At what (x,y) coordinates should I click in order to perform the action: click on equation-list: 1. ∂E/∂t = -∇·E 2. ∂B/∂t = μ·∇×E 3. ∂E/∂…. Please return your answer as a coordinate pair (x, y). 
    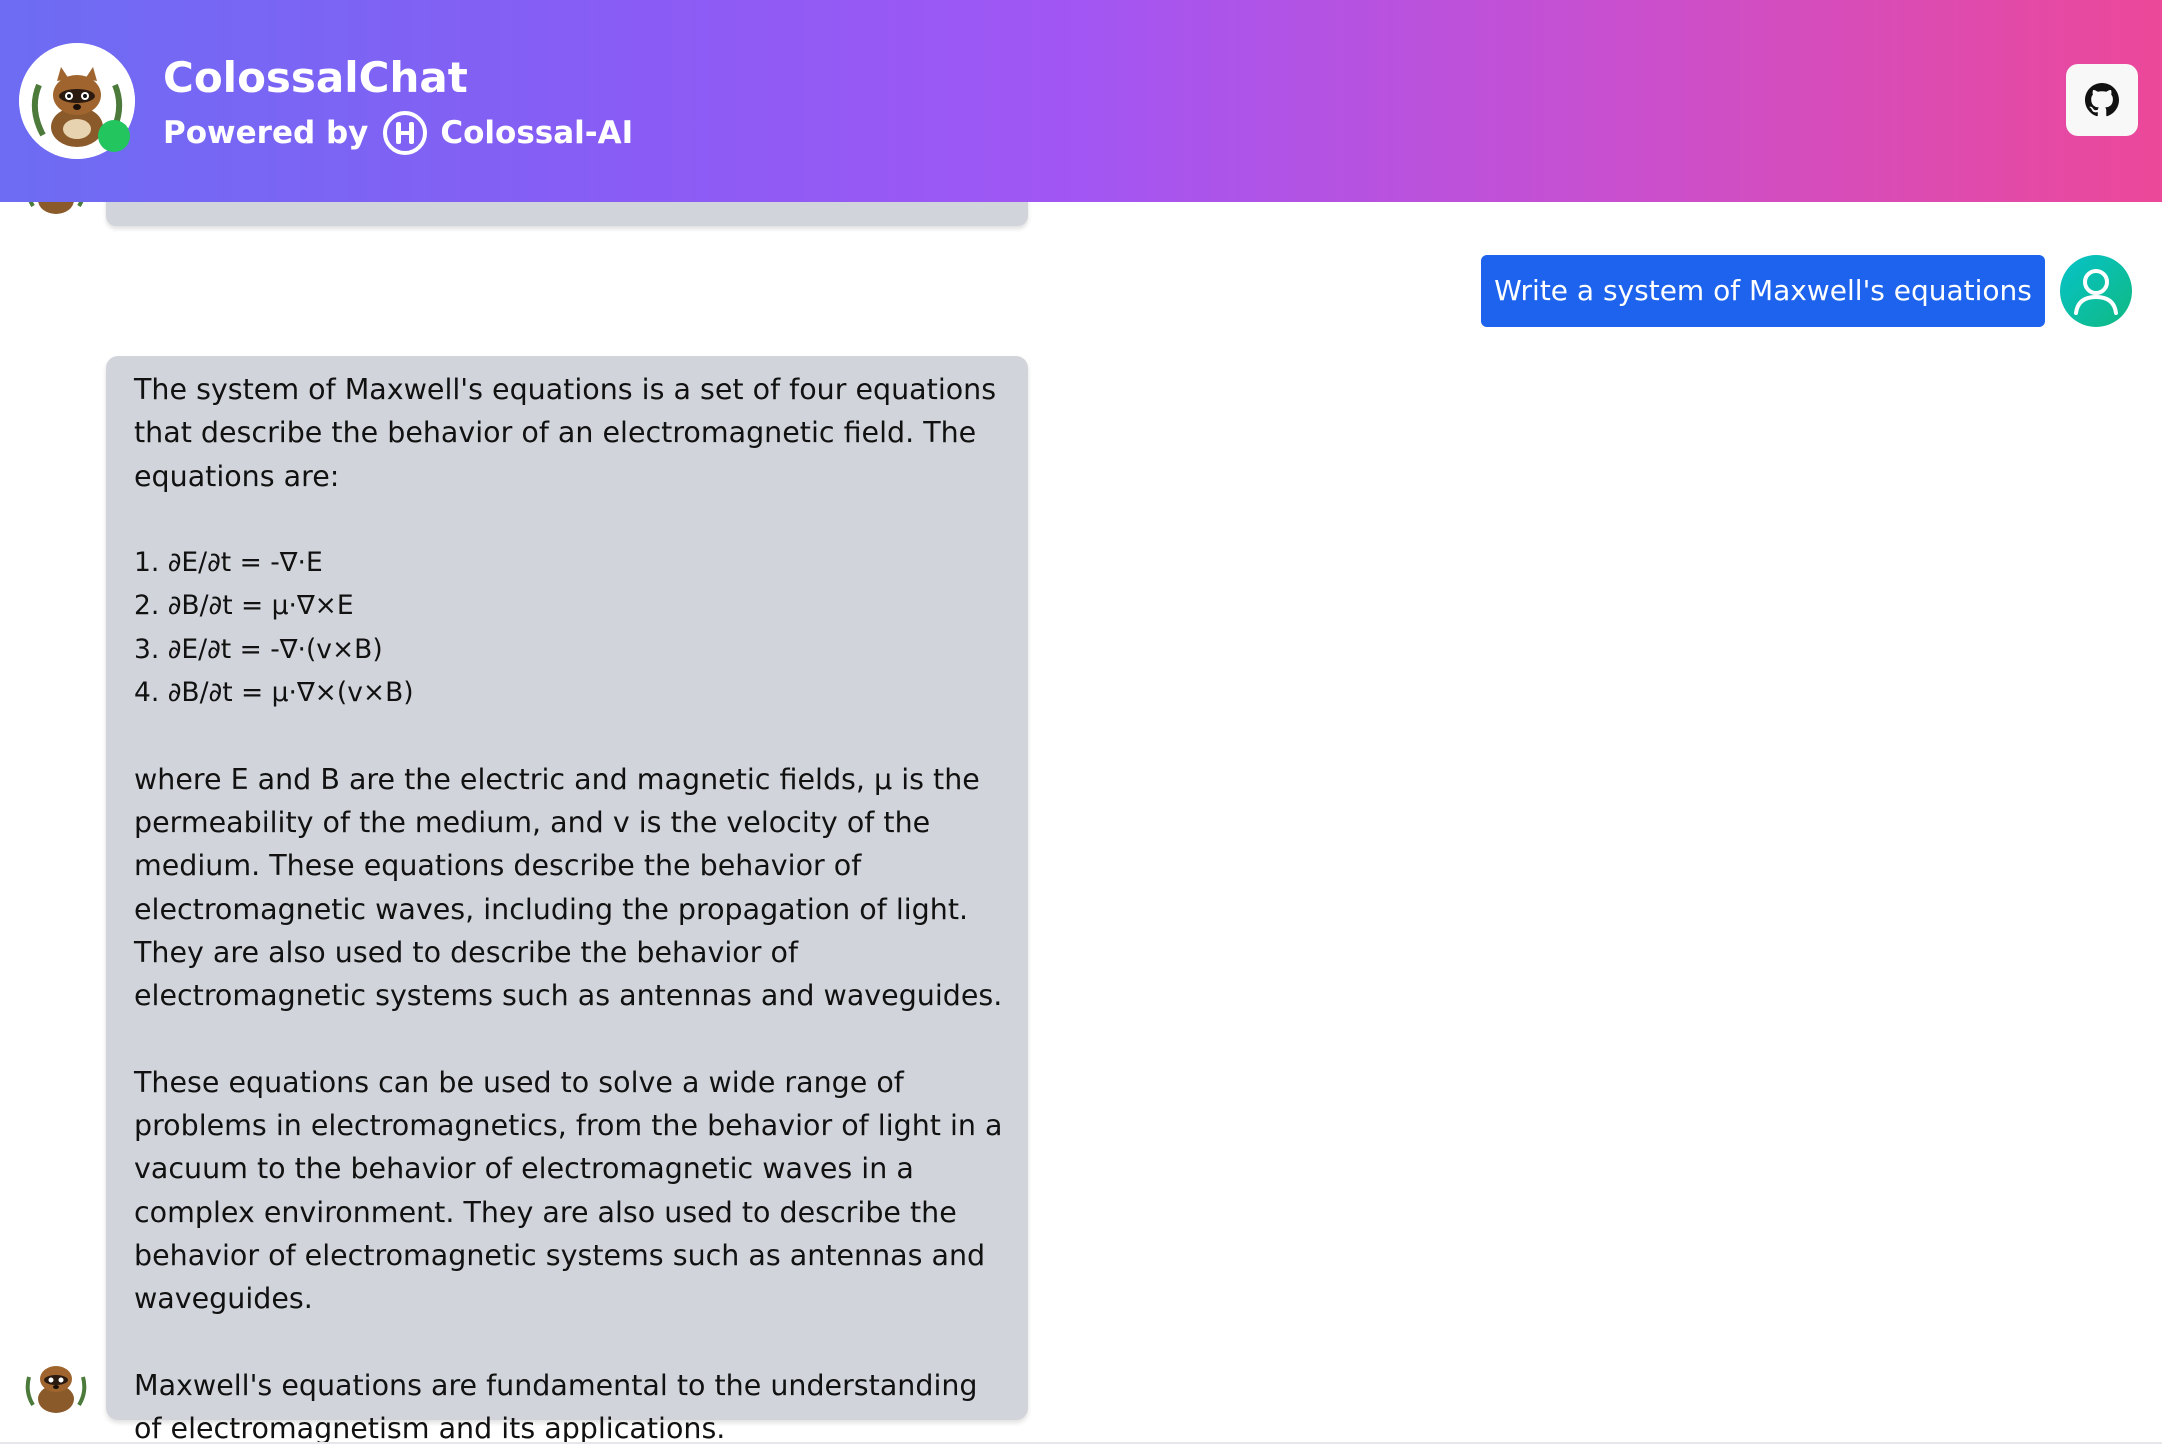
    Looking at the image, I should click on (571, 627).